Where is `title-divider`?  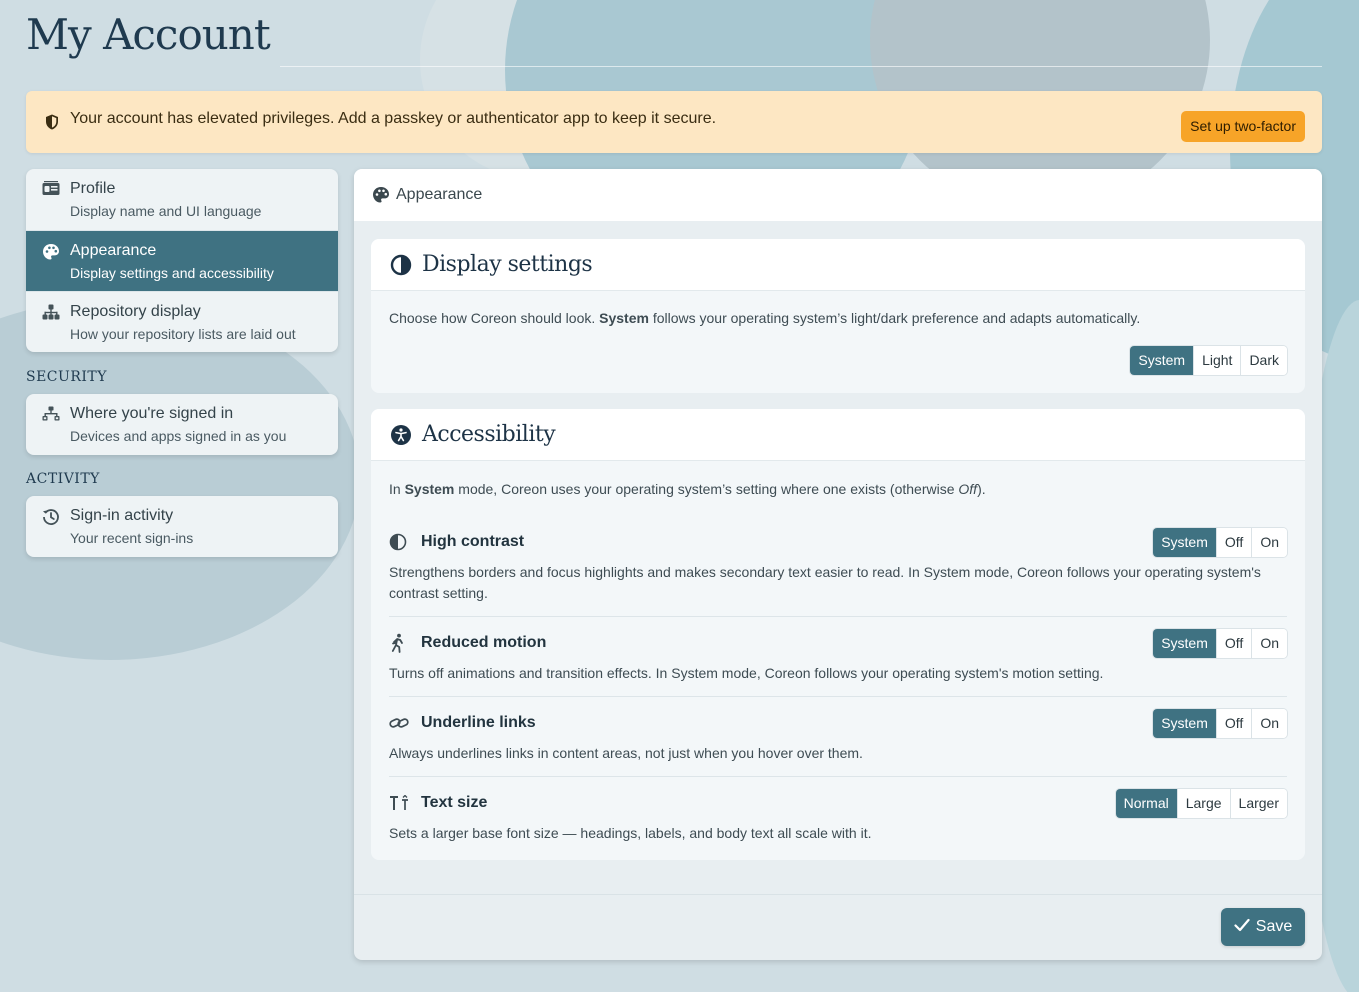
title-divider is located at coordinates (801, 66).